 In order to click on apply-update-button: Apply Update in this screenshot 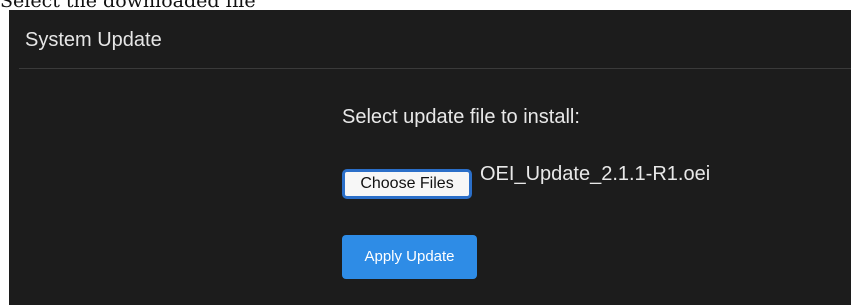, I will do `click(409, 257)`.